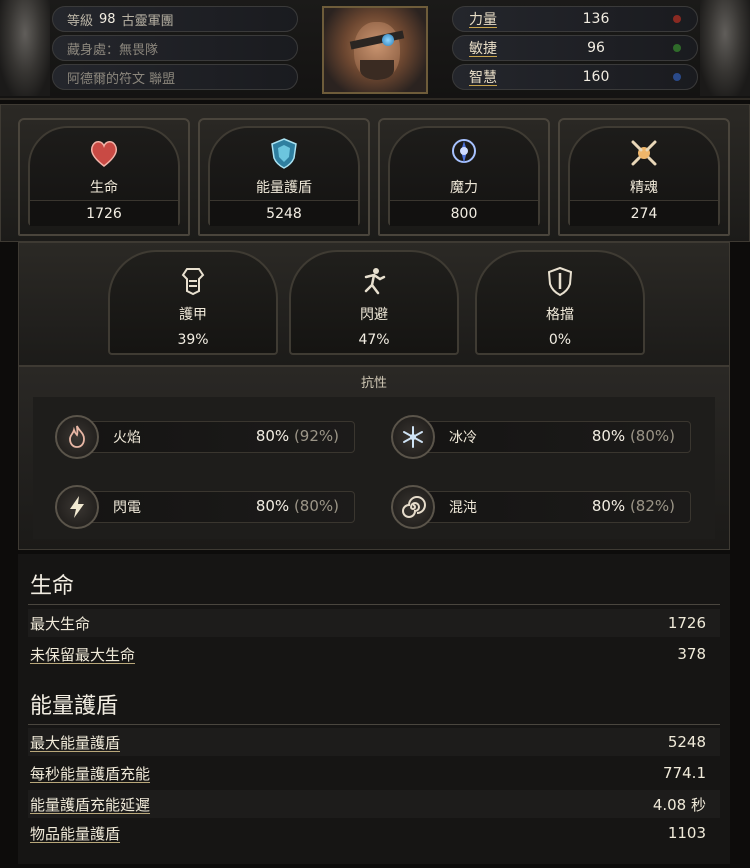 This screenshot has width=750, height=868. Describe the element at coordinates (374, 302) in the screenshot. I see `defence-evasion: 閃避 47%` at that location.